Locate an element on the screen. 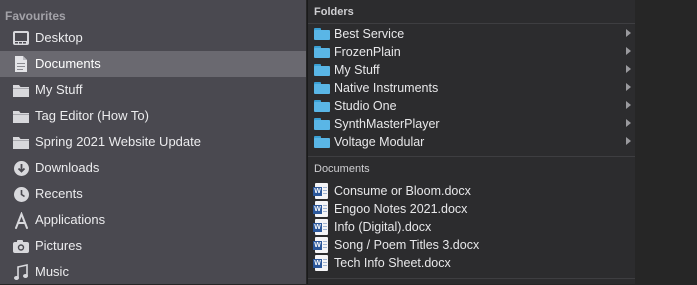 This screenshot has height=285, width=697. sidebar-item-label: Tag Editor (How To) is located at coordinates (92, 115).